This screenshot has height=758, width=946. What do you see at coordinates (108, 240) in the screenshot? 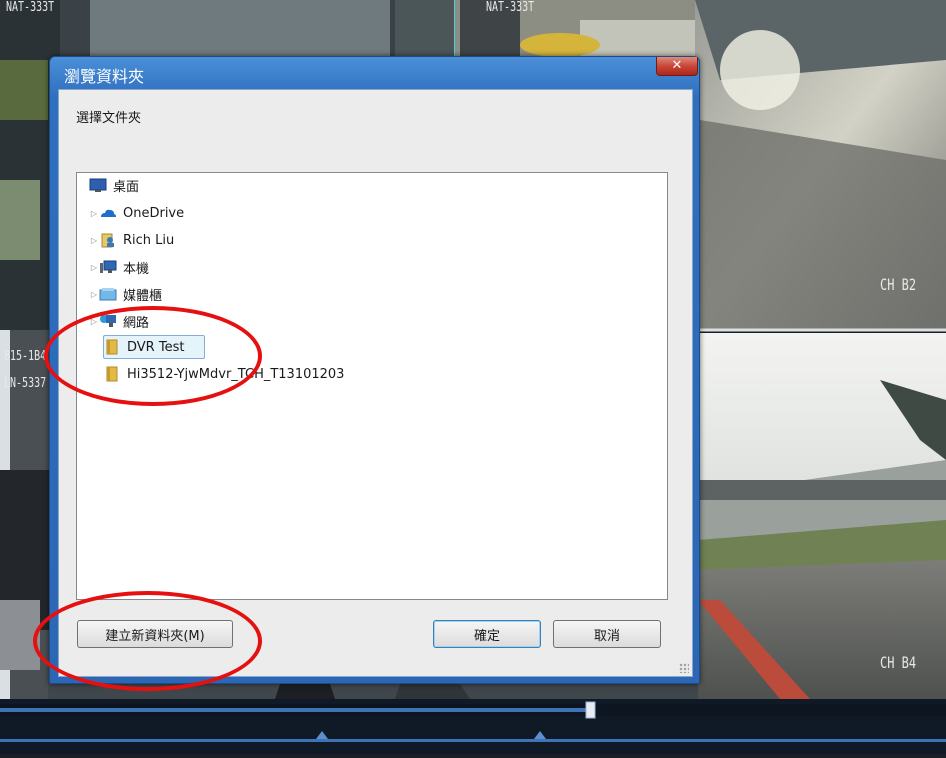
I see `user-folder-icon` at bounding box center [108, 240].